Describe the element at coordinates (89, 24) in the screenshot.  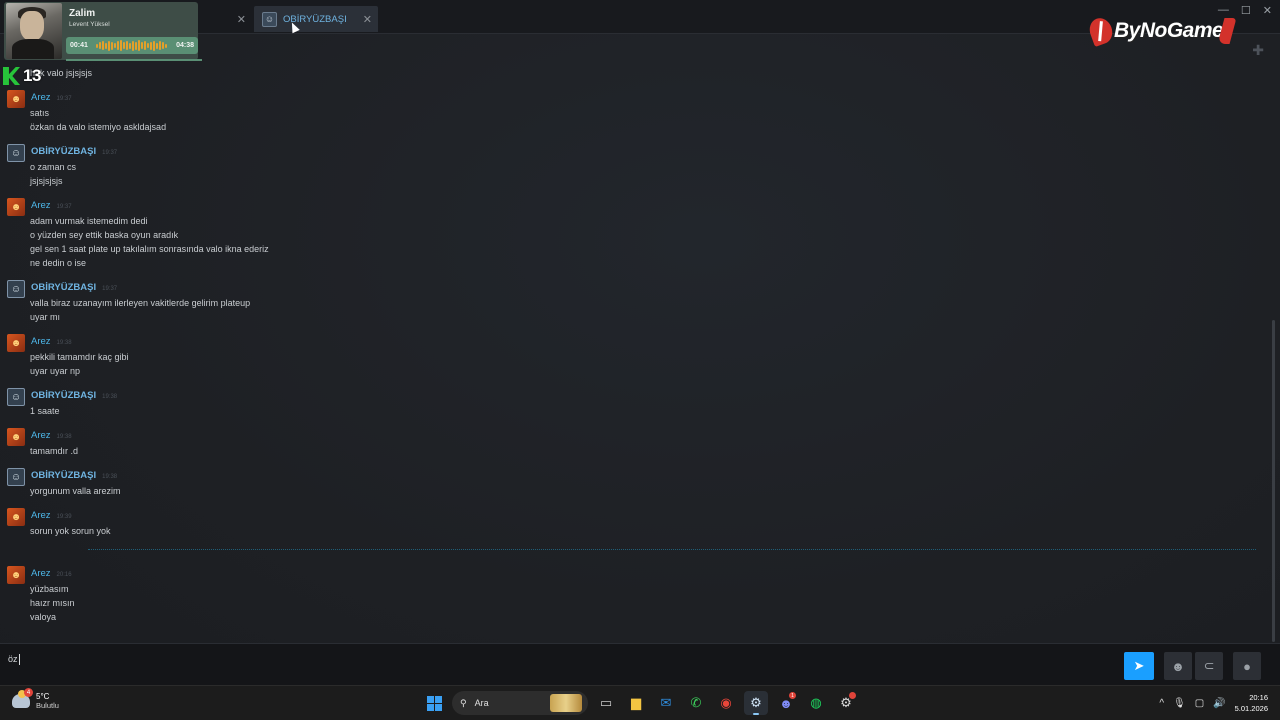
I see `track-artist: Levent Yüksel` at that location.